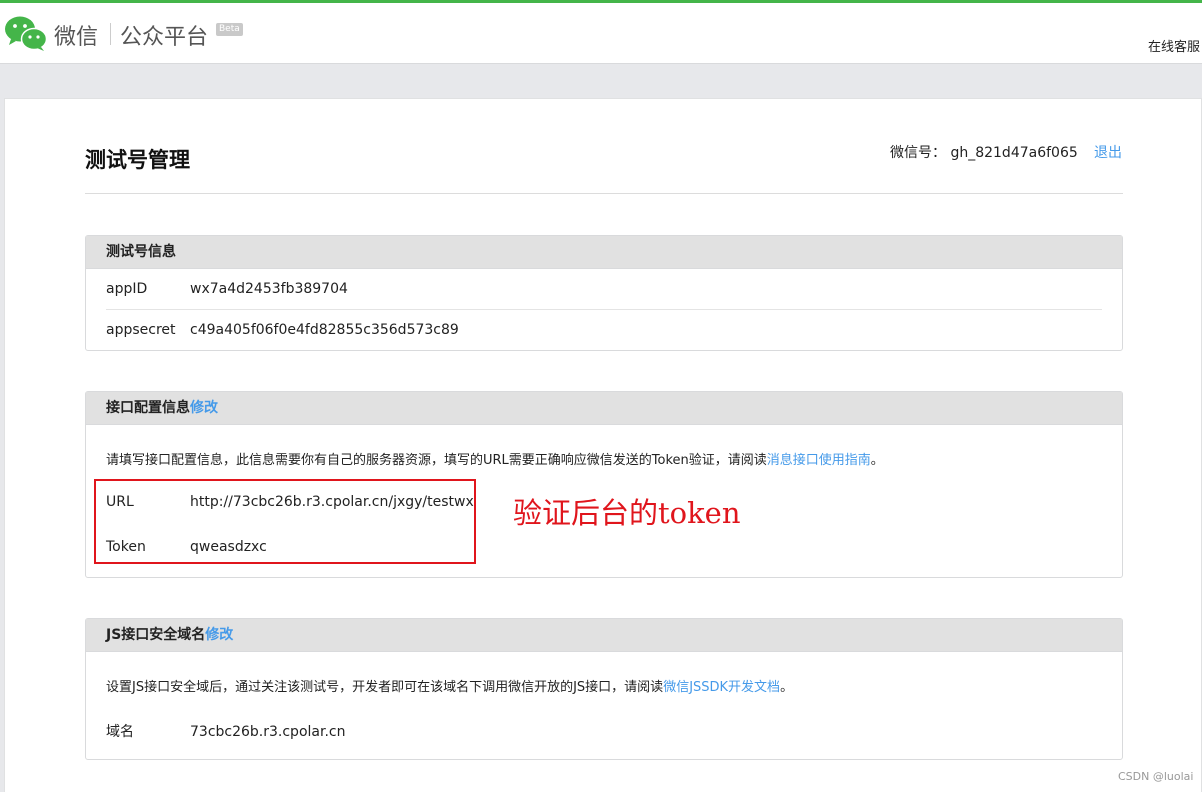  Describe the element at coordinates (819, 460) in the screenshot. I see `message-api-guide-link: 消息接口使用指南` at that location.